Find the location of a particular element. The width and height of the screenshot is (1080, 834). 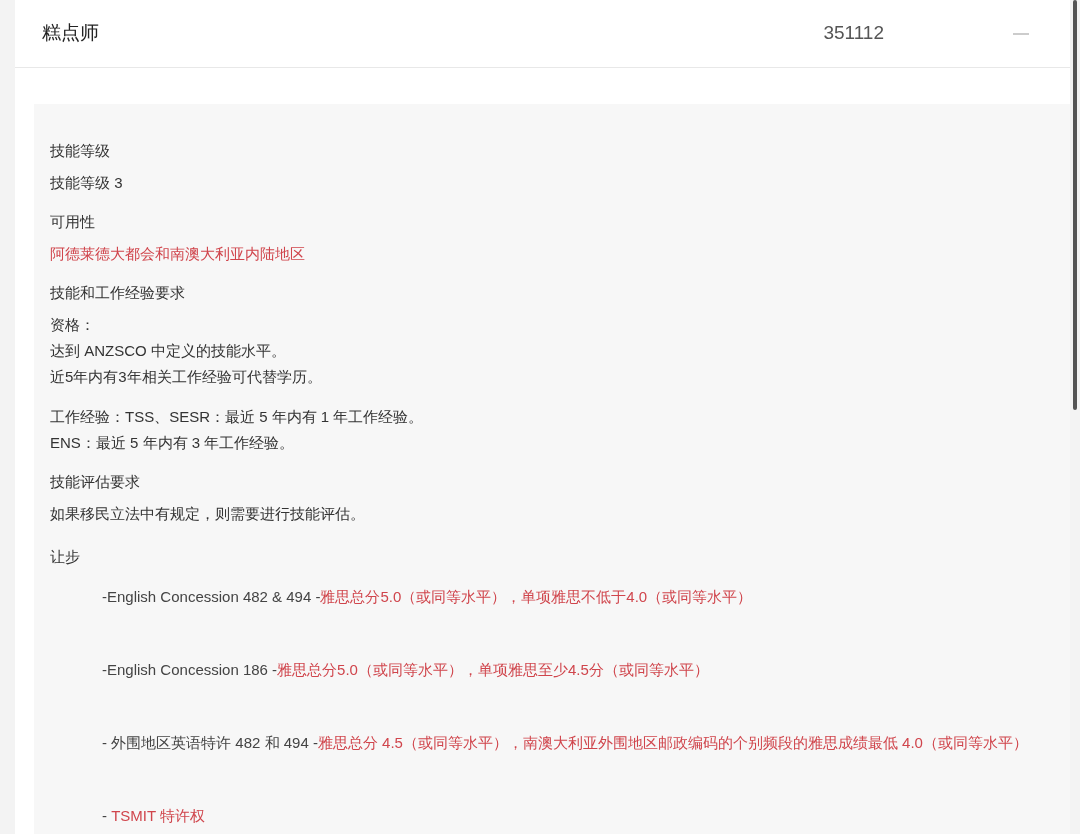

section-heading: 技能等级 is located at coordinates (80, 151).